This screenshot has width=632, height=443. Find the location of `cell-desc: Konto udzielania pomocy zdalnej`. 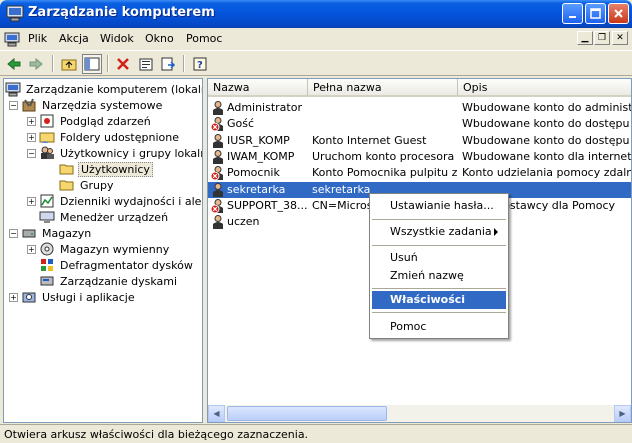

cell-desc: Konto udzielania pomocy zdalnej is located at coordinates (547, 173).